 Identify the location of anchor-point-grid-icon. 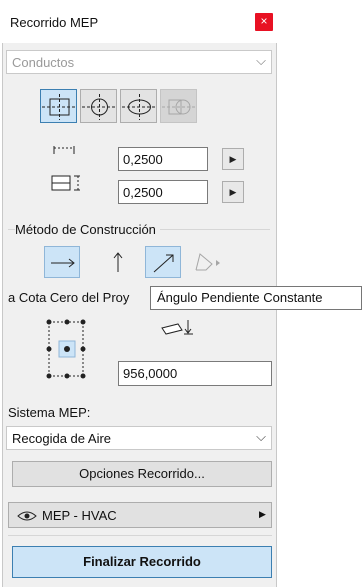
(66, 349).